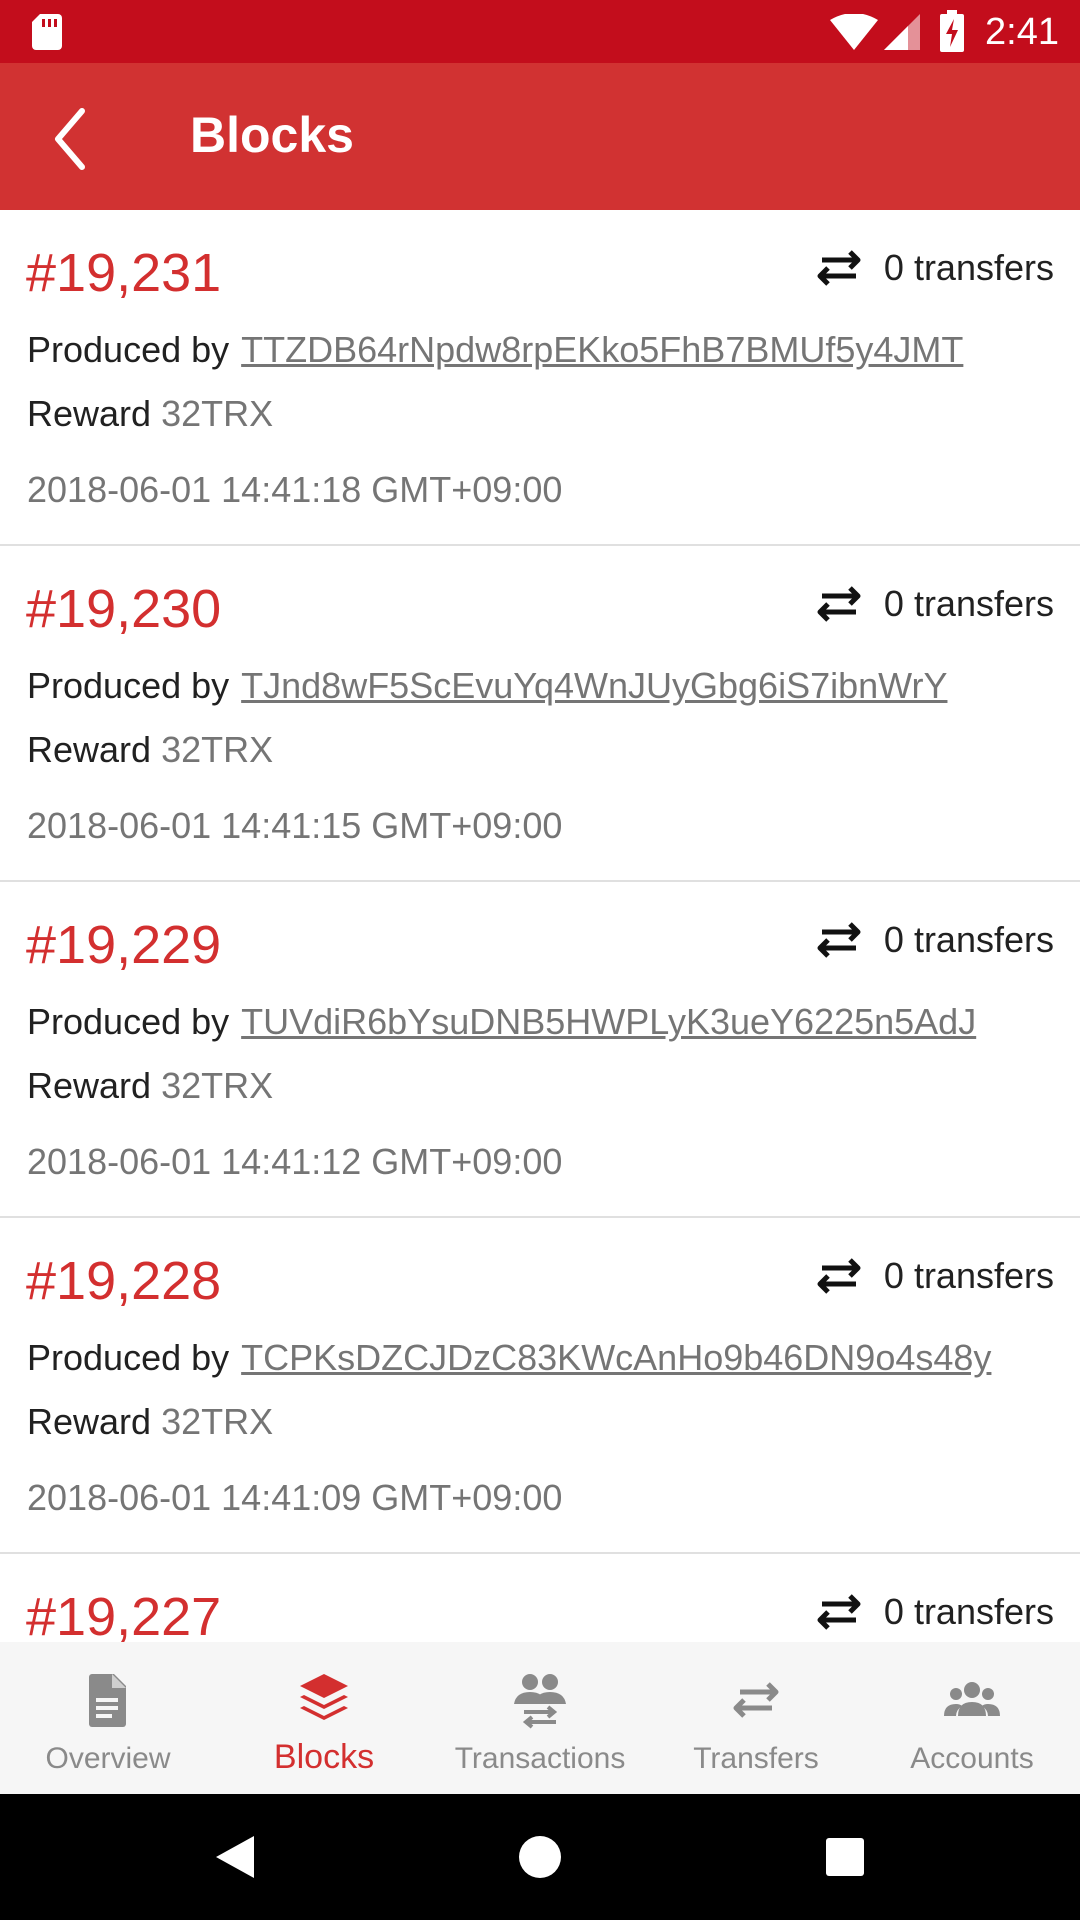  I want to click on producer-address-link: TTZDB64rNpdw8rpEKko5FhB7BMUf5y4JMT, so click(602, 349).